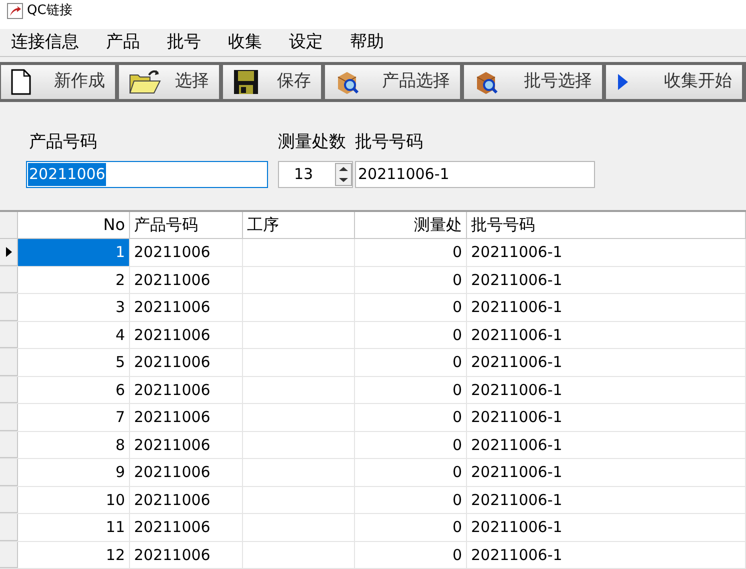 This screenshot has width=746, height=569. Describe the element at coordinates (74, 445) in the screenshot. I see `table-cell: 8` at that location.